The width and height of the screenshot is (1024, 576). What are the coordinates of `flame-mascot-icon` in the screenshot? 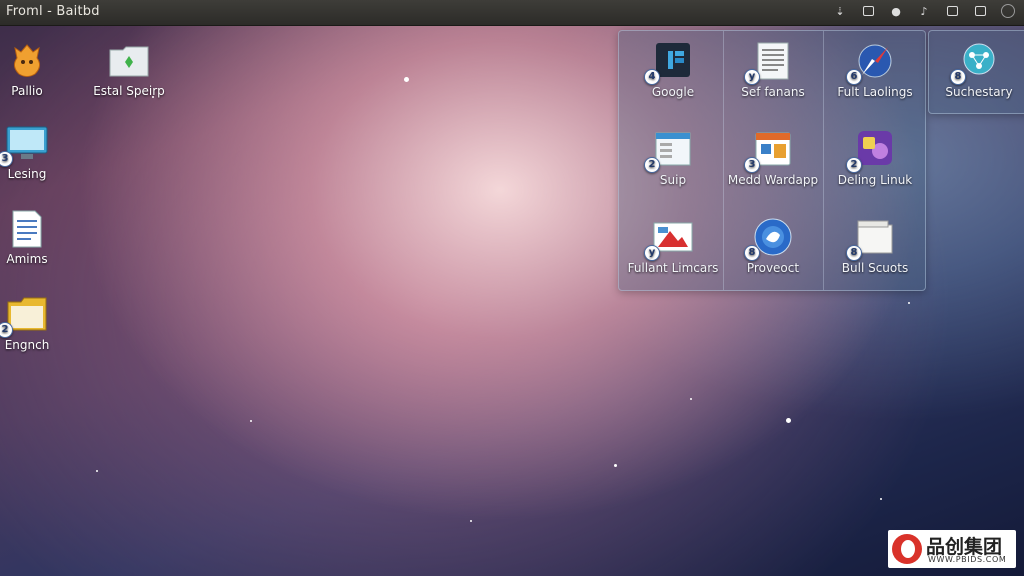 It's located at (27, 61).